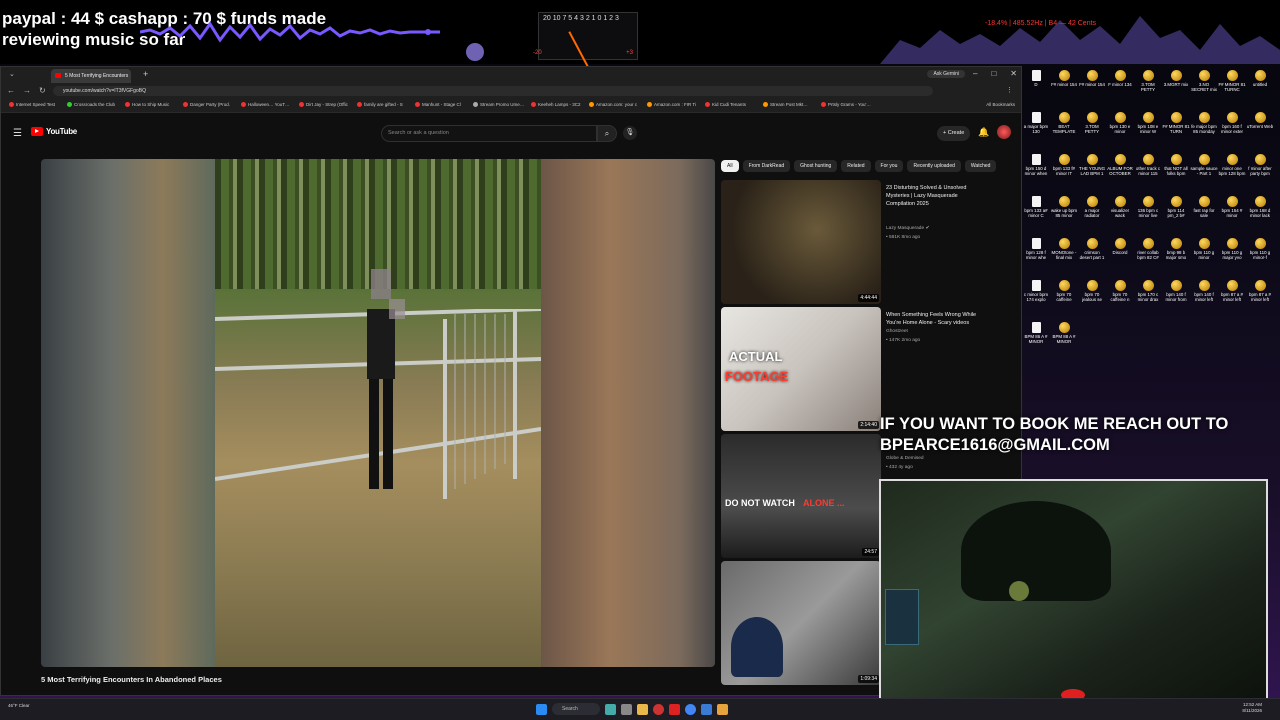 Image resolution: width=1280 pixels, height=720 pixels. I want to click on system-clock: 12:52 AM 8/11/2026, so click(1252, 708).